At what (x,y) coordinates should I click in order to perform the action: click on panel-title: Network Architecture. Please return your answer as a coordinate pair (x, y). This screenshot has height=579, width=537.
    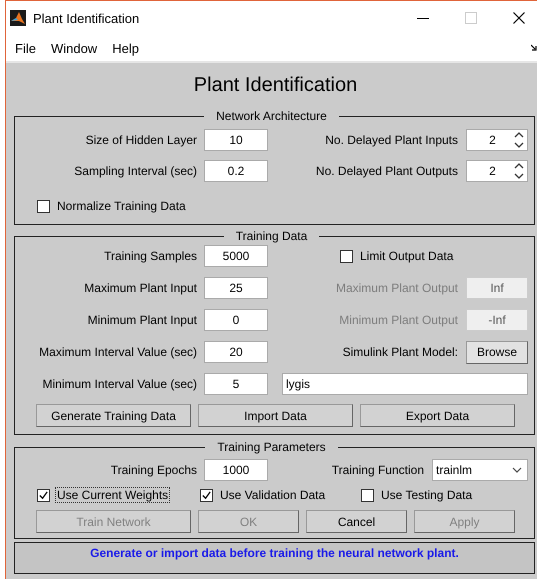
    Looking at the image, I should click on (271, 116).